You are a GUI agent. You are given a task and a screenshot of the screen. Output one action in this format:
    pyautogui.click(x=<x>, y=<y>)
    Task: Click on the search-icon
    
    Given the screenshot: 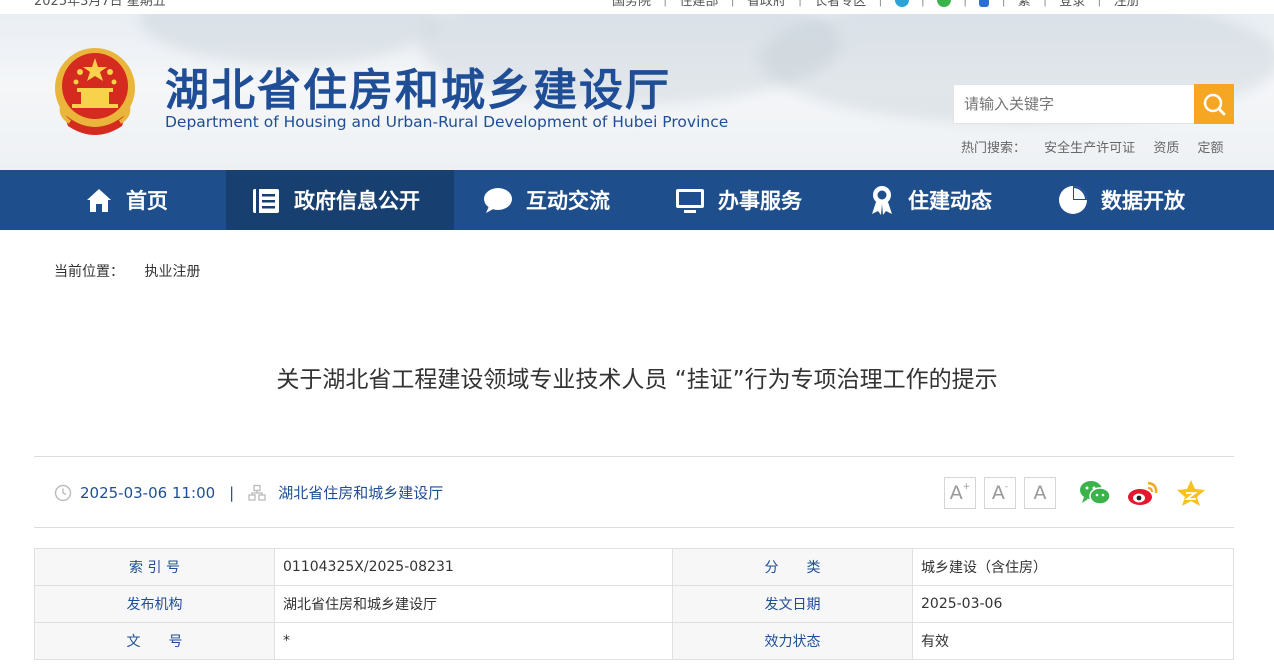 What is the action you would take?
    pyautogui.click(x=1214, y=104)
    